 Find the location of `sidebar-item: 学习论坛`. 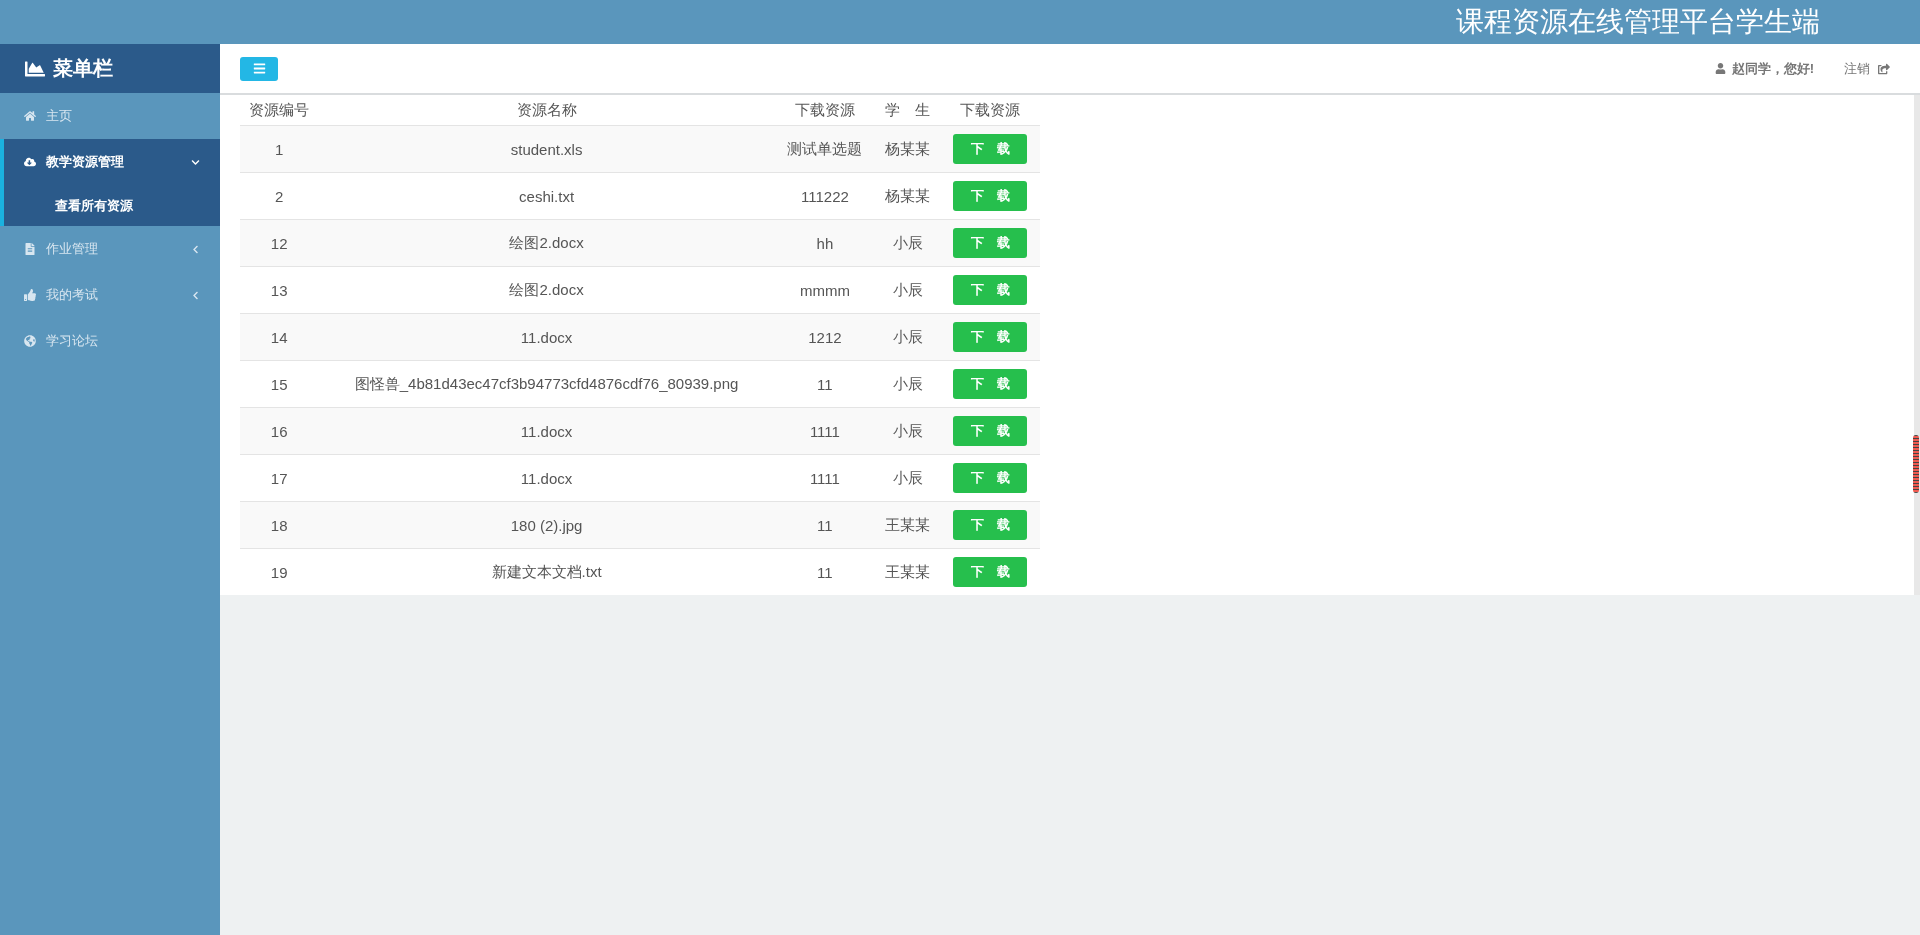

sidebar-item: 学习论坛 is located at coordinates (112, 341).